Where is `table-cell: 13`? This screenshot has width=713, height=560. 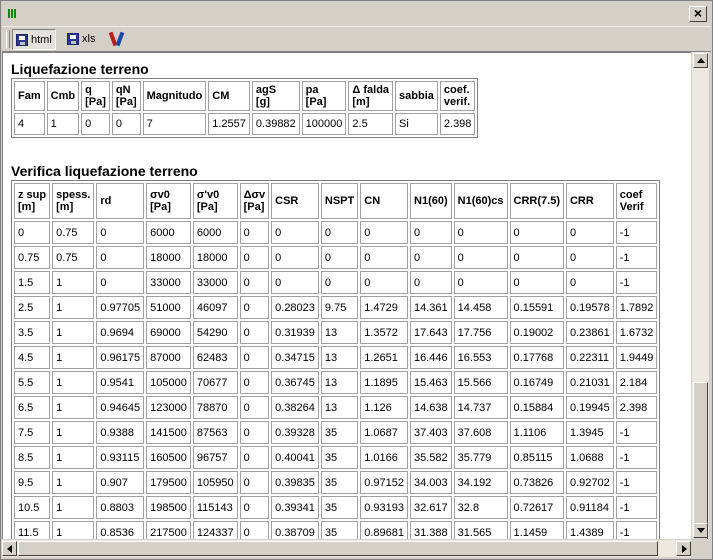 table-cell: 13 is located at coordinates (339, 407).